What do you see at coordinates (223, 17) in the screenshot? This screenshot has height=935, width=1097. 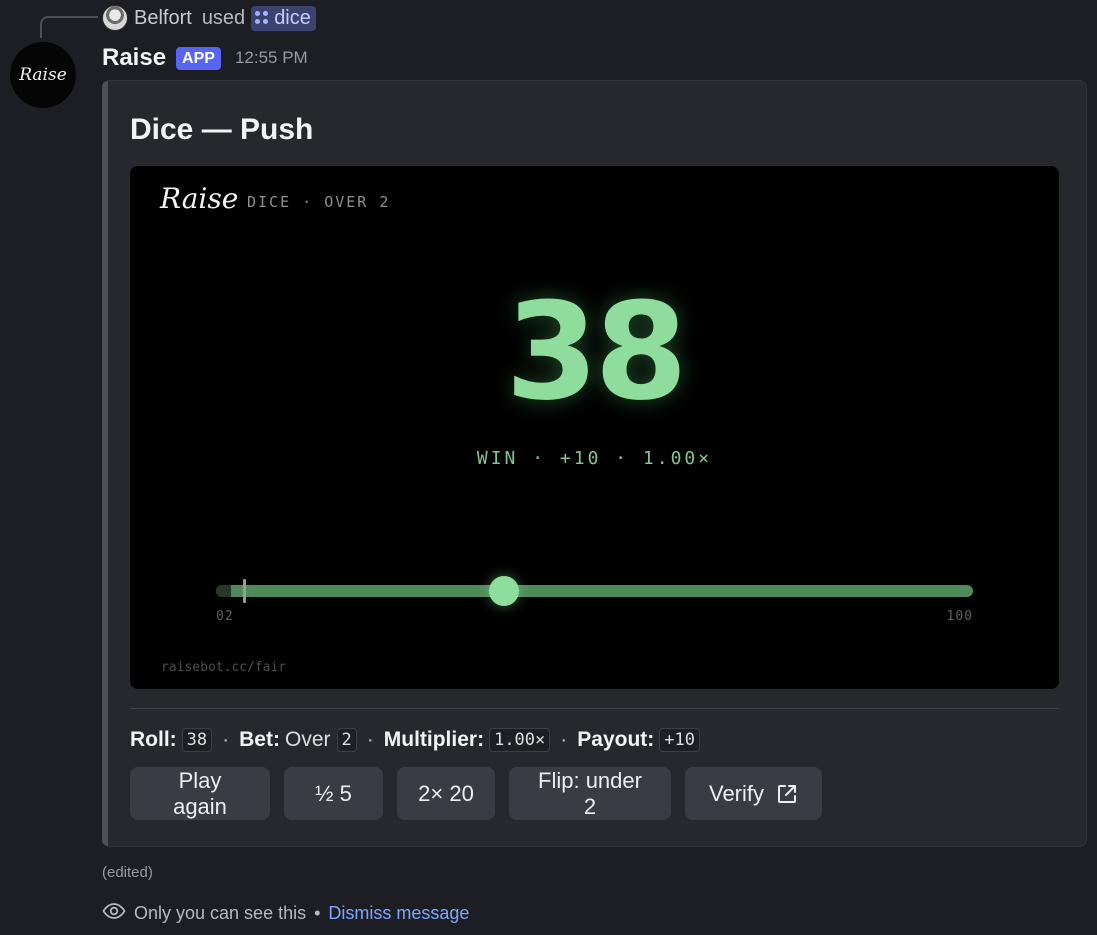 I see `reply-action-text: used` at bounding box center [223, 17].